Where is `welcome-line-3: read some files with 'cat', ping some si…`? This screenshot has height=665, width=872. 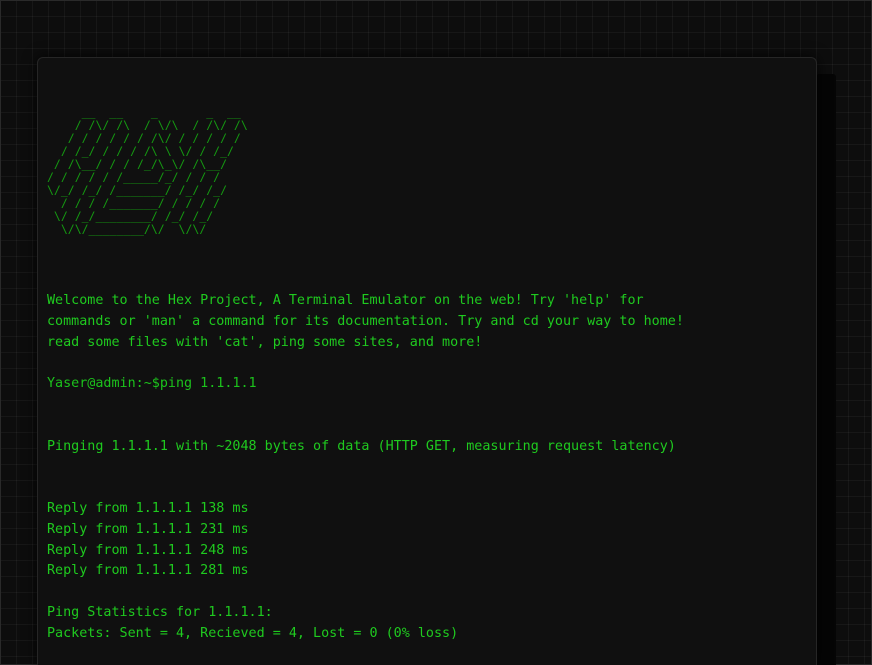 welcome-line-3: read some files with 'cat', ping some si… is located at coordinates (265, 342).